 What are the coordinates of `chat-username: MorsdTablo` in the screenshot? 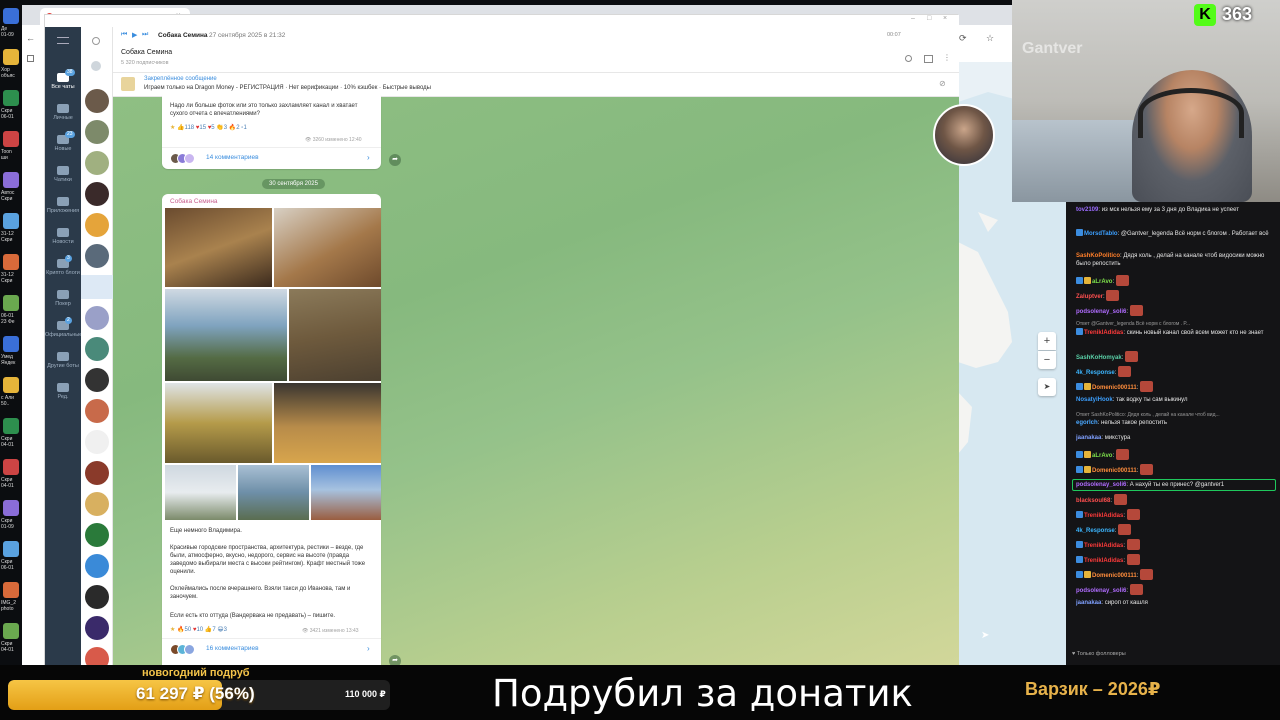 It's located at (1101, 234).